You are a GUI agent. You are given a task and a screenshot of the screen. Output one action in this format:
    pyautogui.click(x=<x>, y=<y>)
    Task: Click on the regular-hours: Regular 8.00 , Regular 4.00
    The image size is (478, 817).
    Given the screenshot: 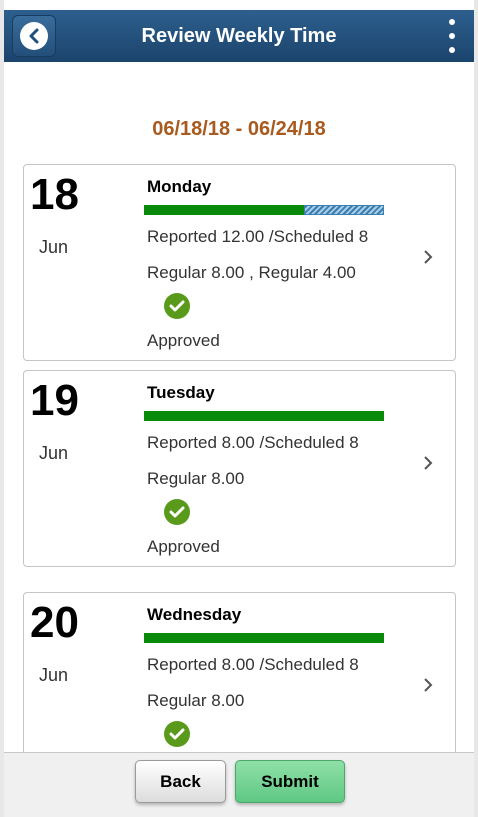 What is the action you would take?
    pyautogui.click(x=251, y=272)
    